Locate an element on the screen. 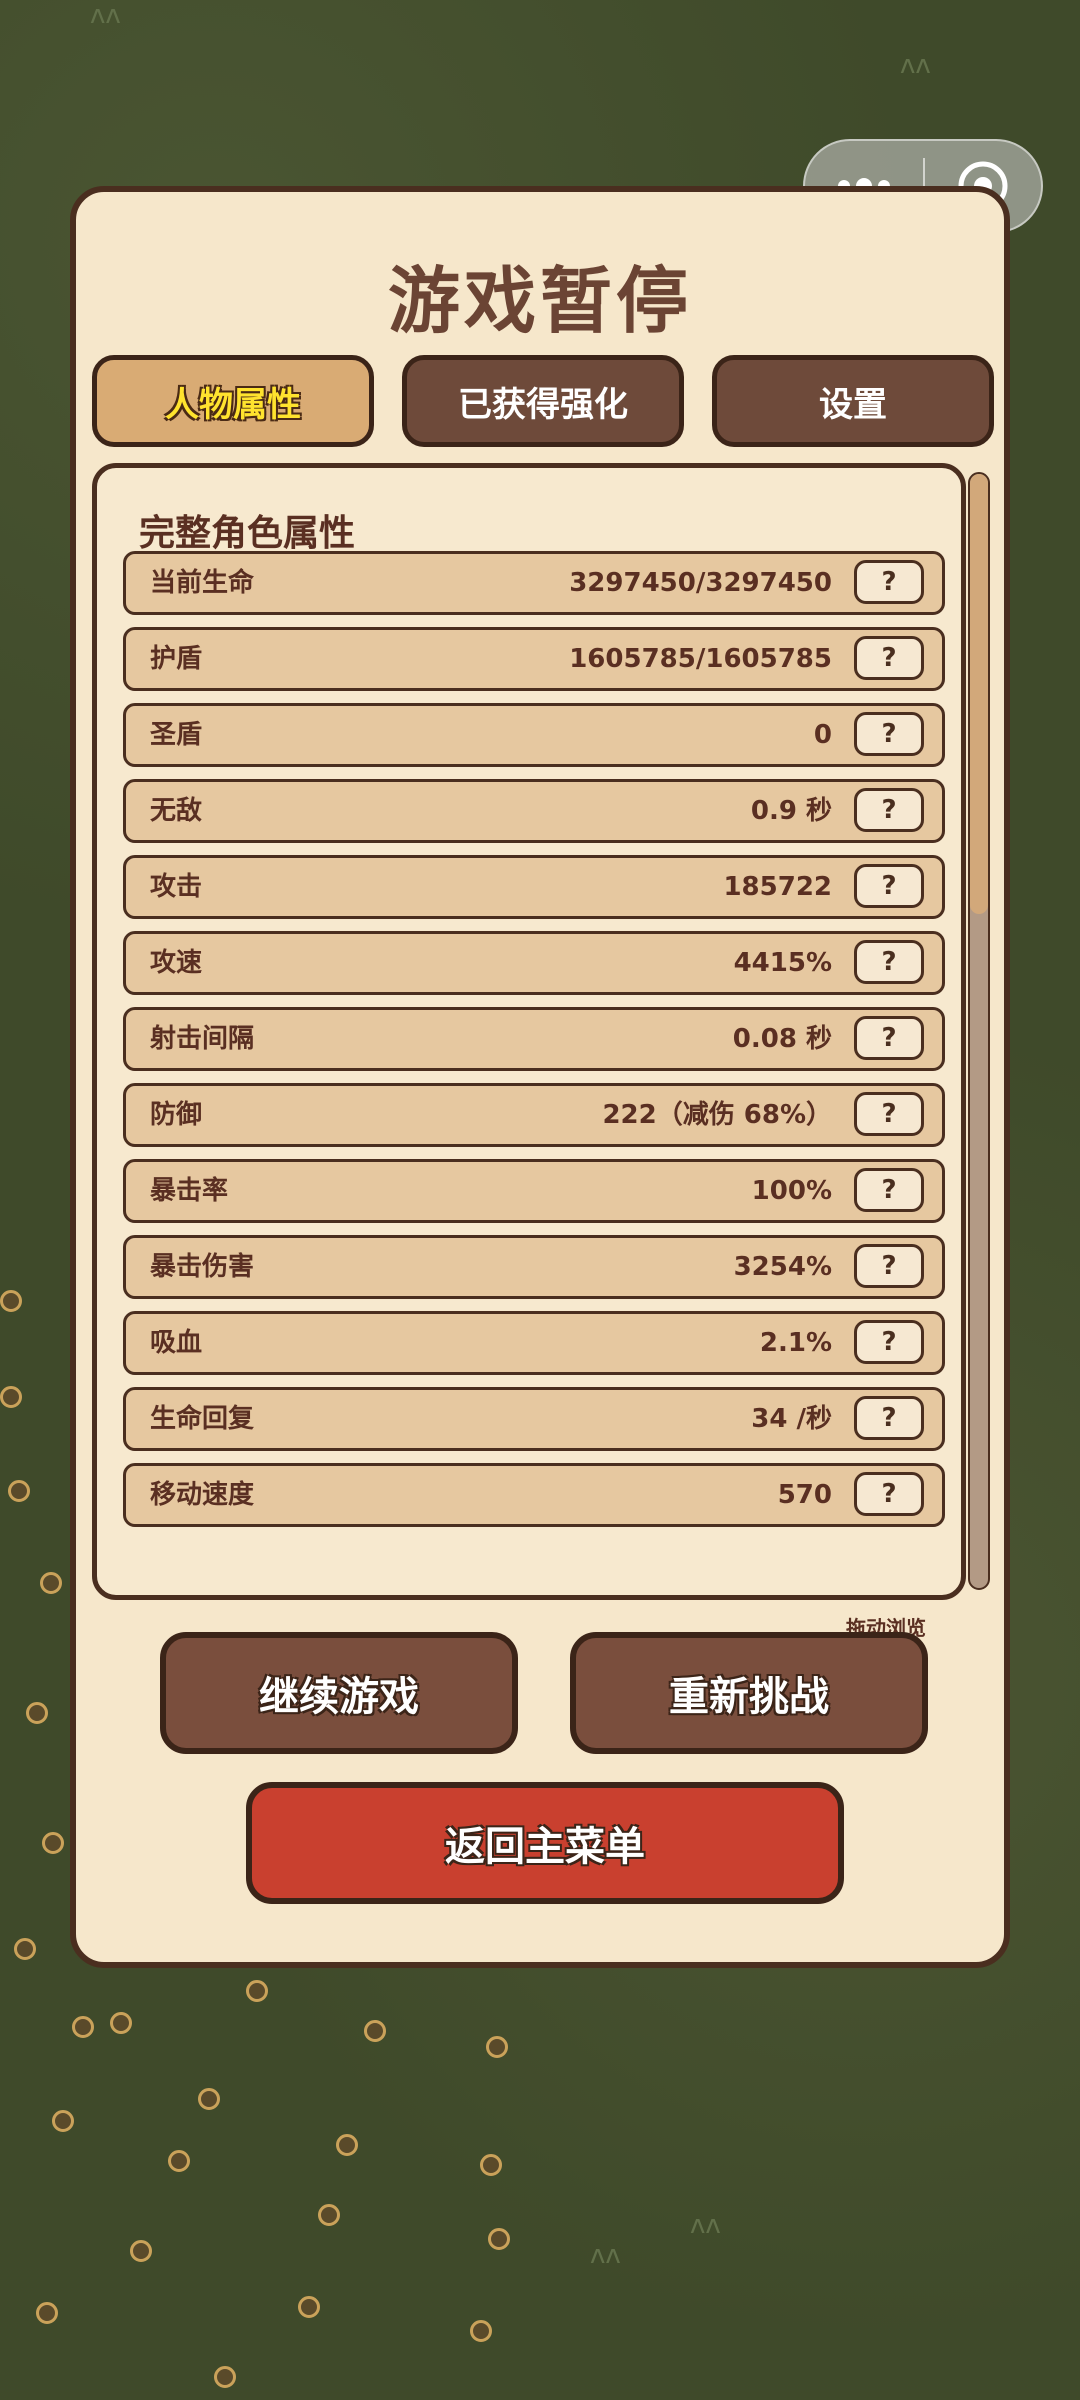 Image resolution: width=1080 pixels, height=2400 pixels. attribute-value: 185722 is located at coordinates (777, 887).